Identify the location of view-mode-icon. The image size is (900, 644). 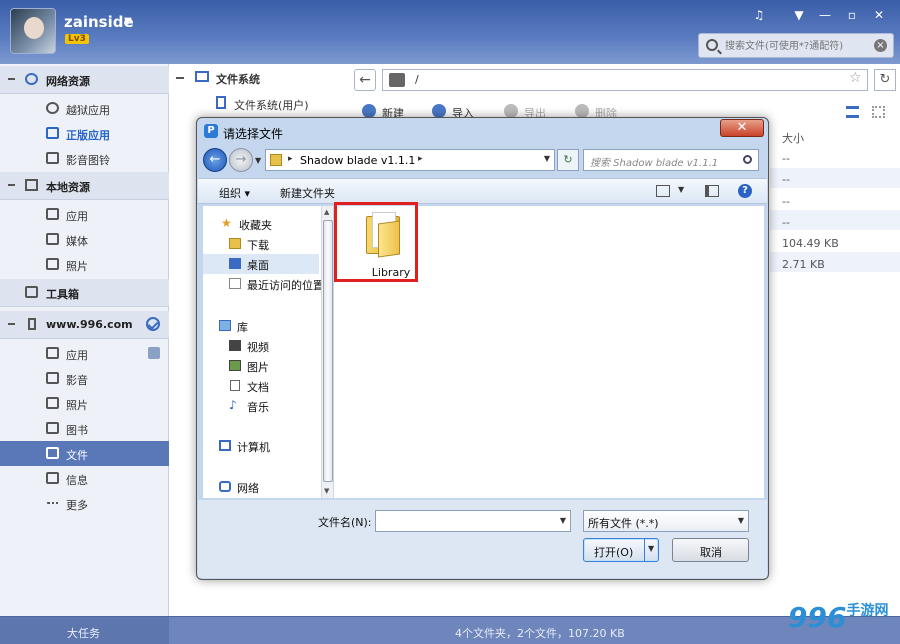
(663, 191).